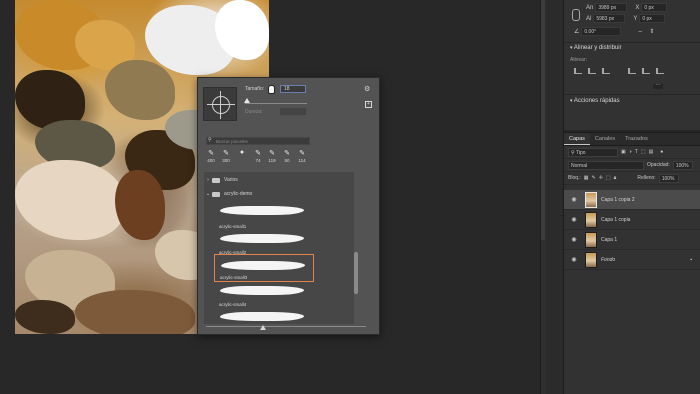  What do you see at coordinates (618, 199) in the screenshot?
I see `layer-name: Capa 1 copia 2` at bounding box center [618, 199].